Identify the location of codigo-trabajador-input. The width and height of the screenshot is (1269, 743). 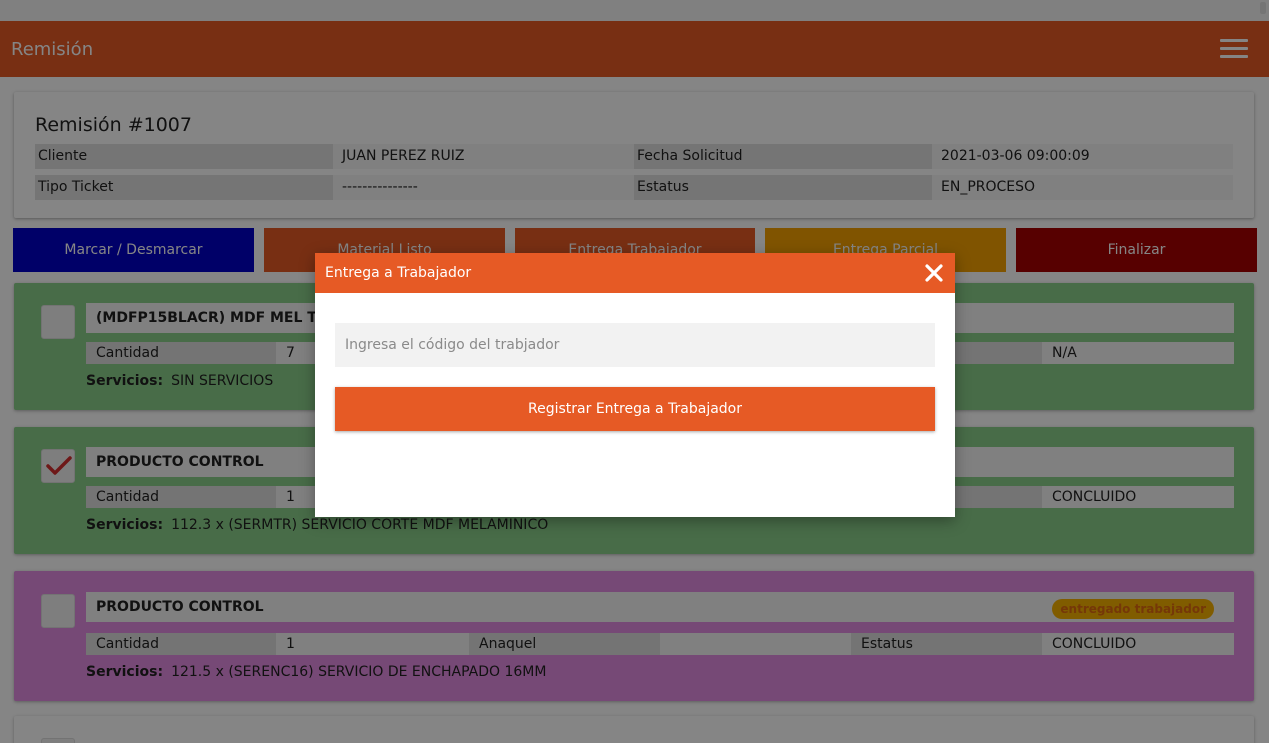
(635, 345).